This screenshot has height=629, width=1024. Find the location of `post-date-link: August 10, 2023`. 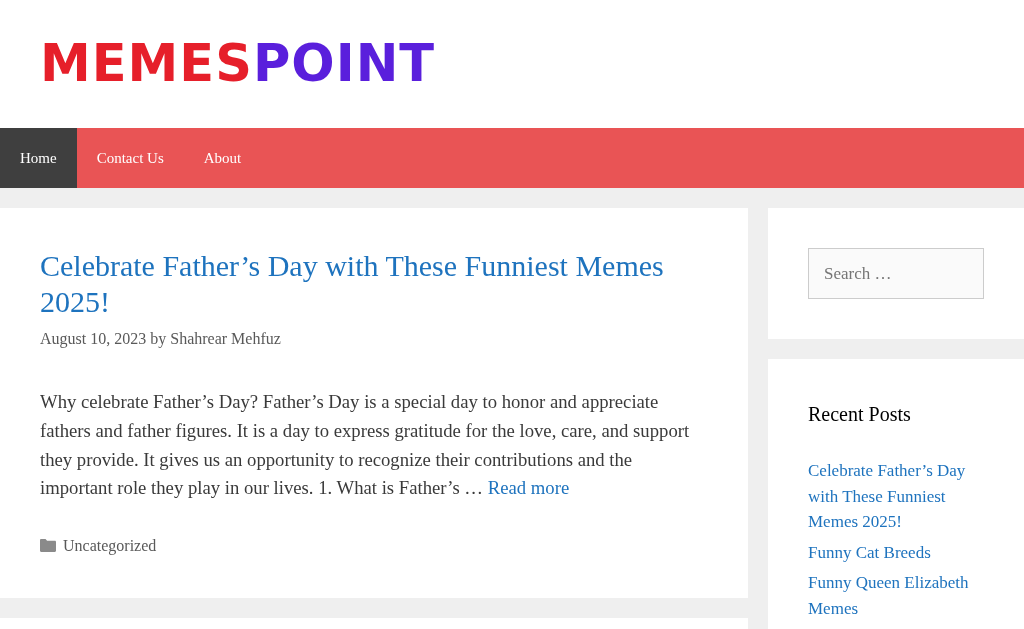

post-date-link: August 10, 2023 is located at coordinates (93, 338).